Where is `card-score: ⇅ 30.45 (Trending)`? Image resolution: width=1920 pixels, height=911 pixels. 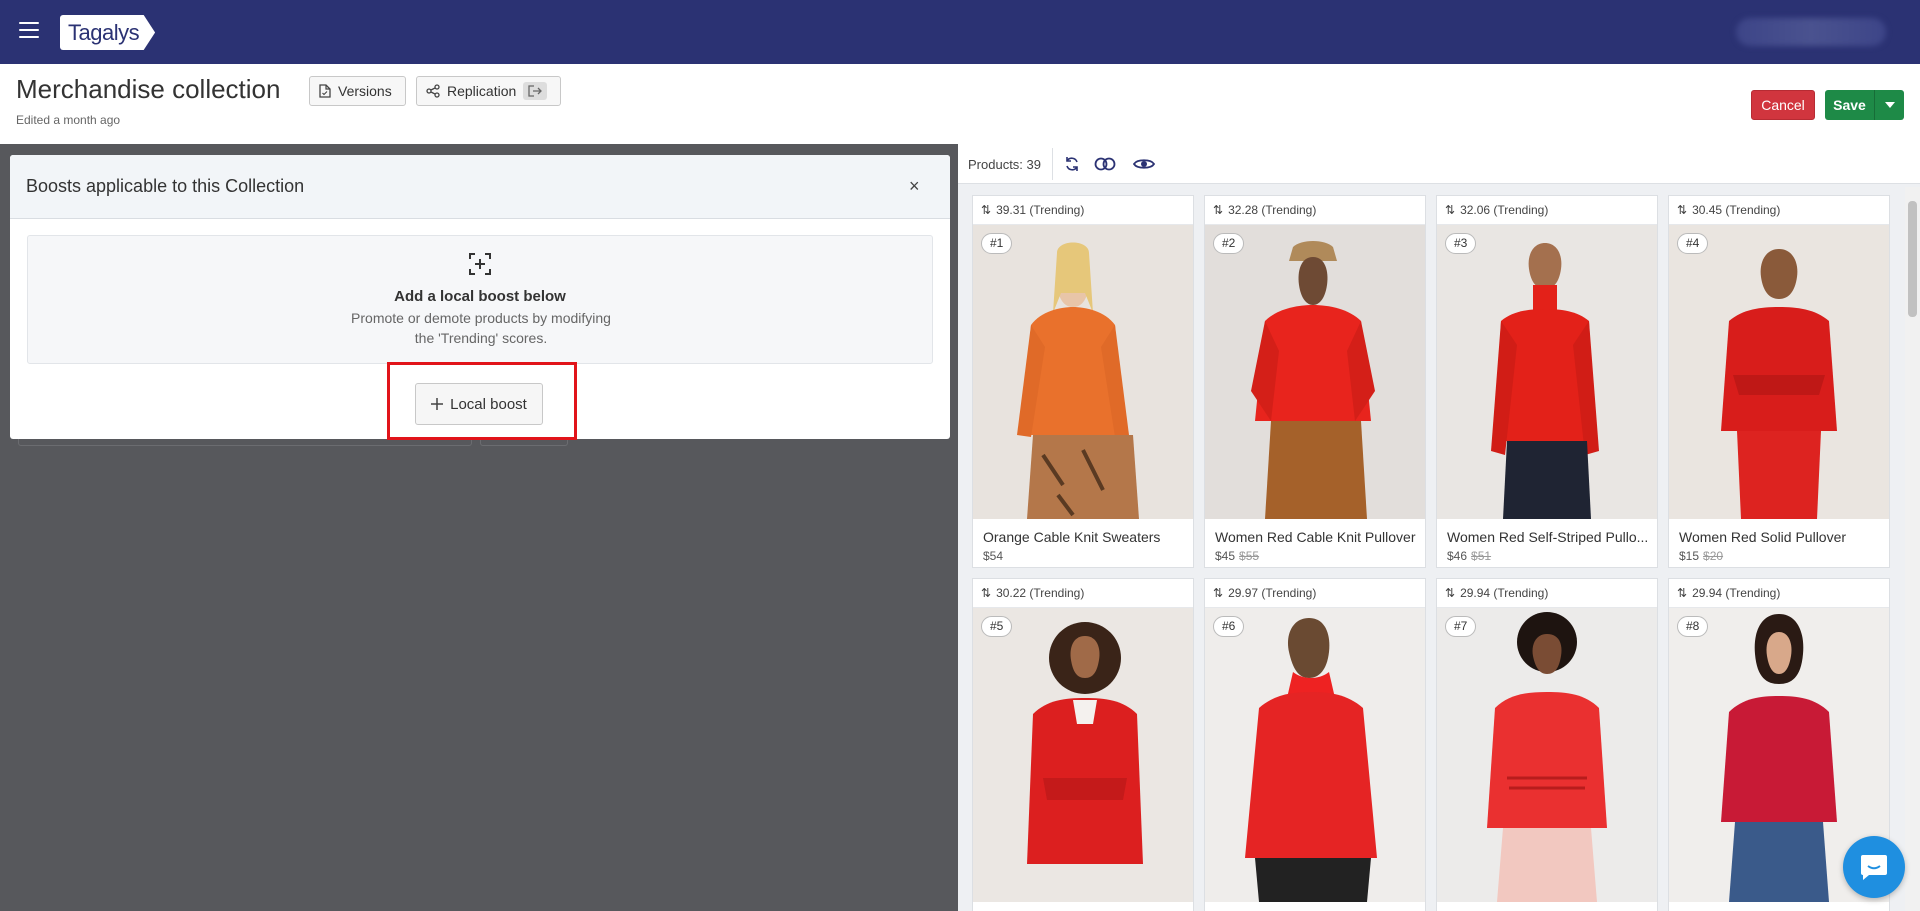 card-score: ⇅ 30.45 (Trending) is located at coordinates (1779, 210).